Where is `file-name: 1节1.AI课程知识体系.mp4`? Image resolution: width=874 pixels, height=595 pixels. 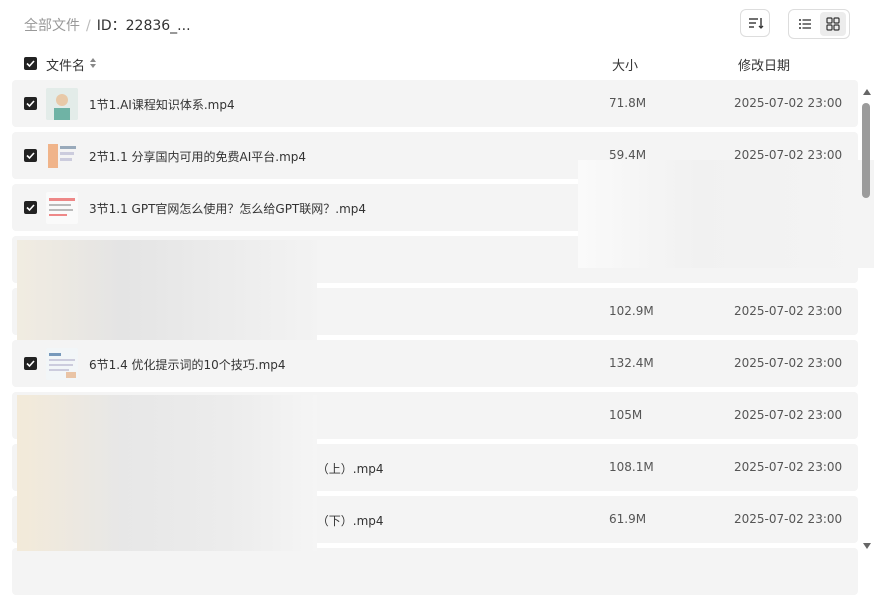 file-name: 1节1.AI课程知识体系.mp4 is located at coordinates (162, 104).